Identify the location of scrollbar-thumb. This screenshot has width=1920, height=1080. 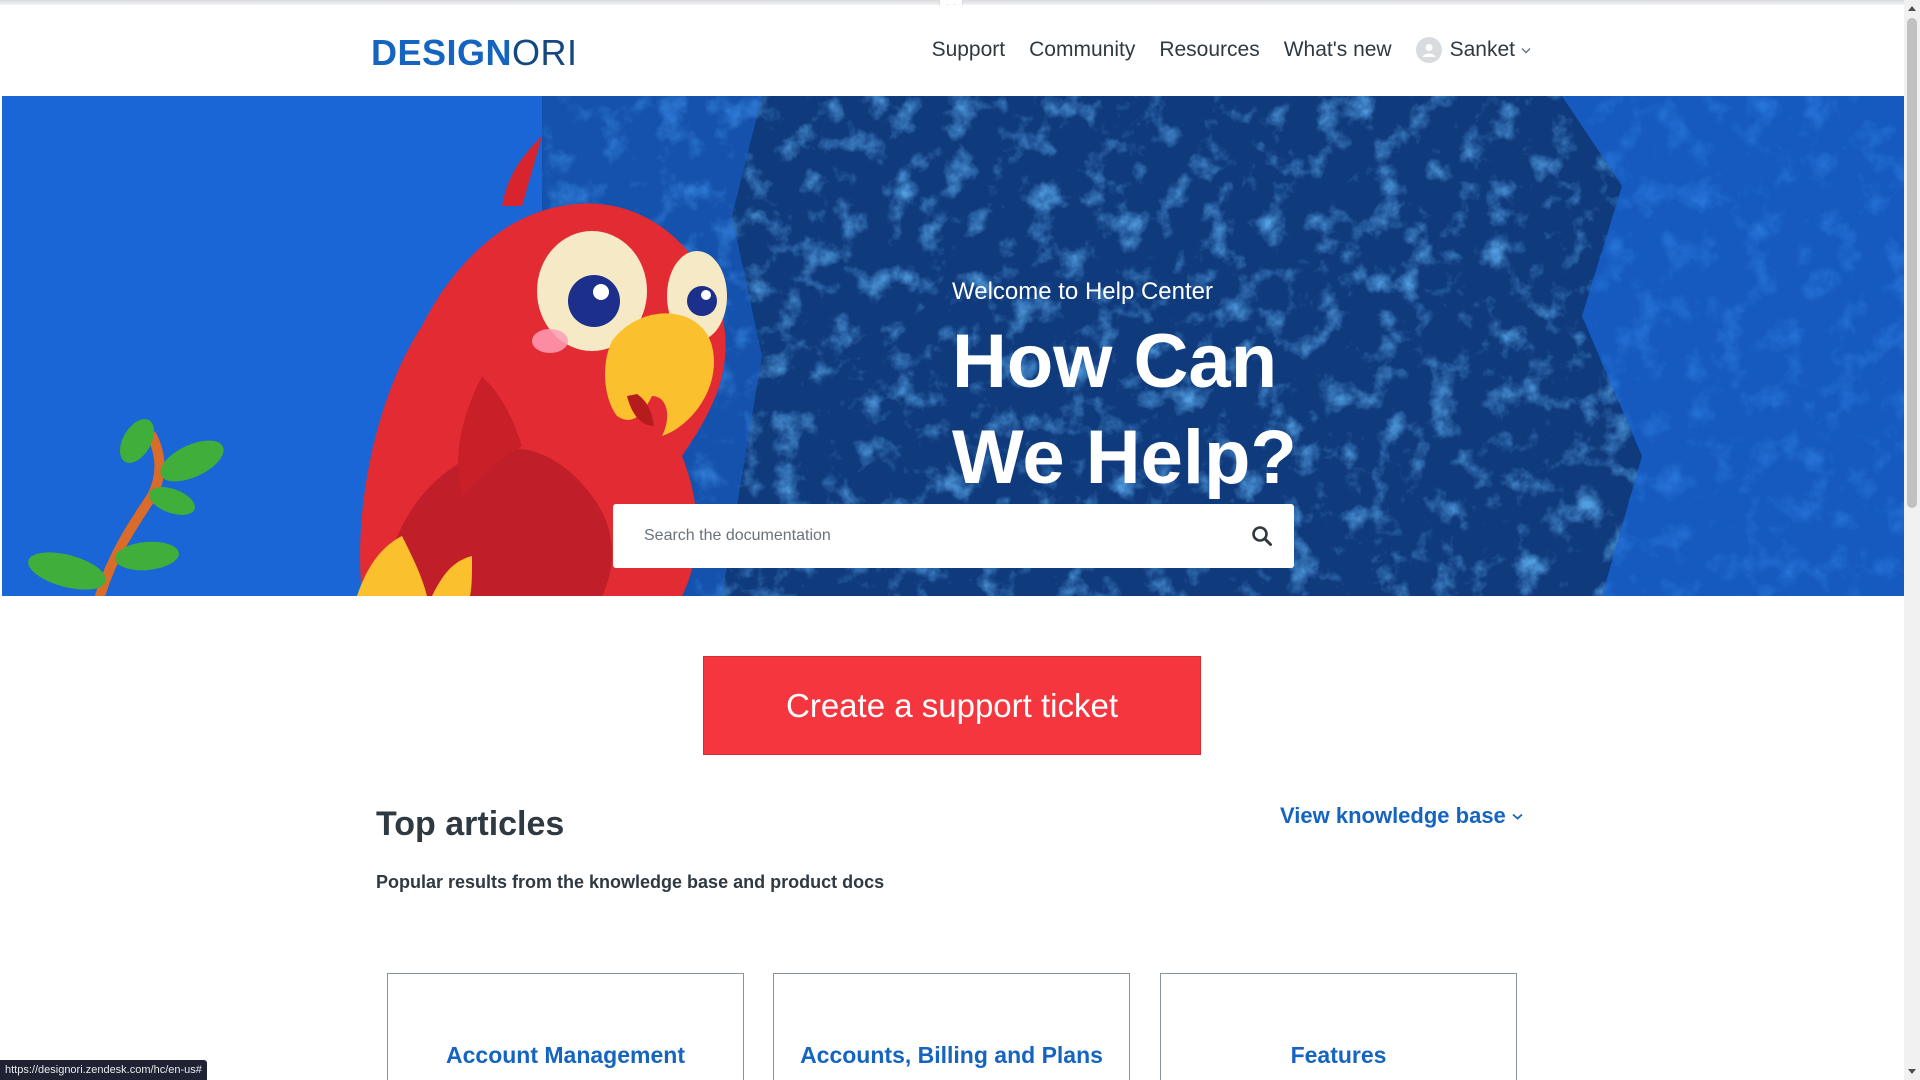
(1912, 263).